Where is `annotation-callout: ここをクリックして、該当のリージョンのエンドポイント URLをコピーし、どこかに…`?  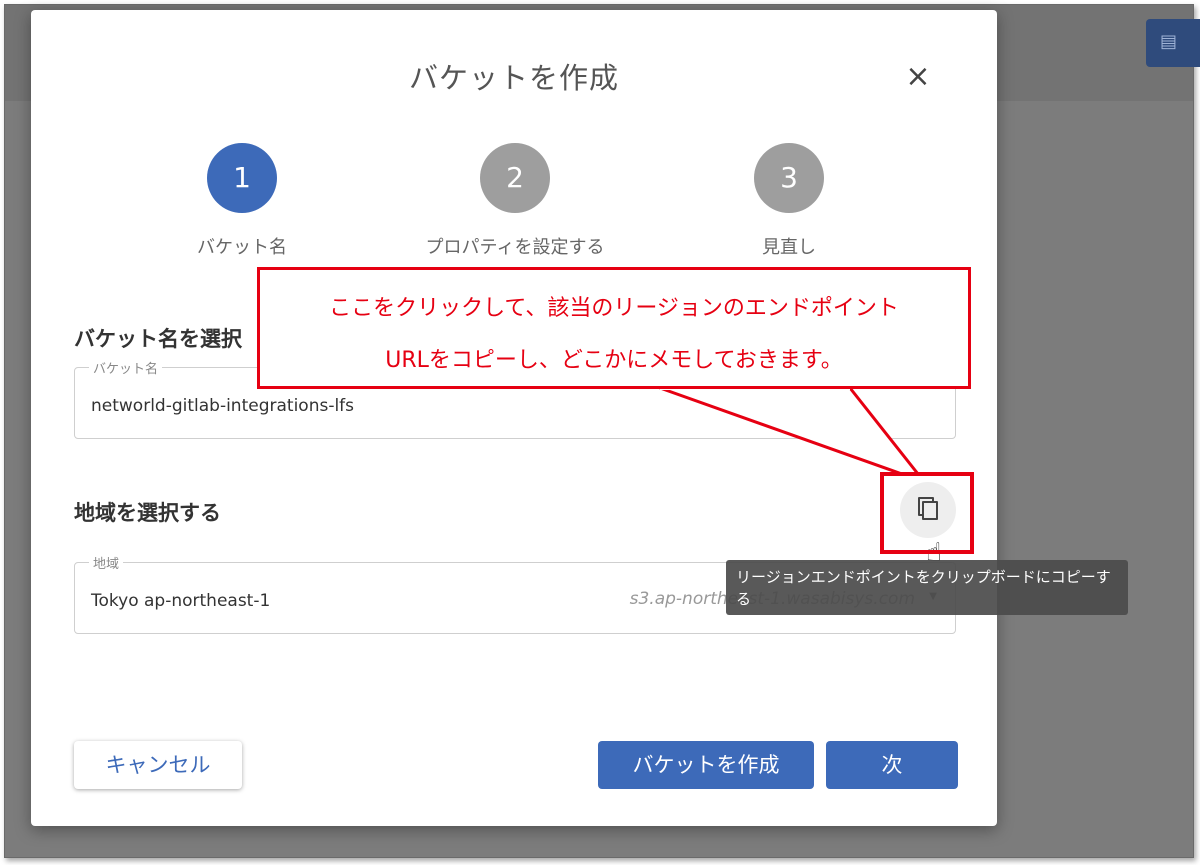 annotation-callout: ここをクリックして、該当のリージョンのエンドポイント URLをコピーし、どこかに… is located at coordinates (614, 328).